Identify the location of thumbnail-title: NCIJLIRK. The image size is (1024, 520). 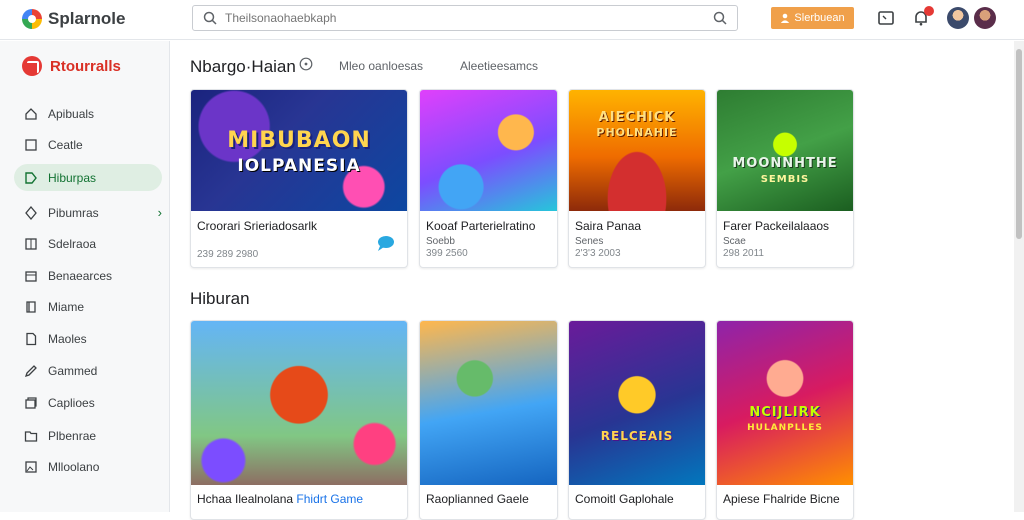
(785, 412).